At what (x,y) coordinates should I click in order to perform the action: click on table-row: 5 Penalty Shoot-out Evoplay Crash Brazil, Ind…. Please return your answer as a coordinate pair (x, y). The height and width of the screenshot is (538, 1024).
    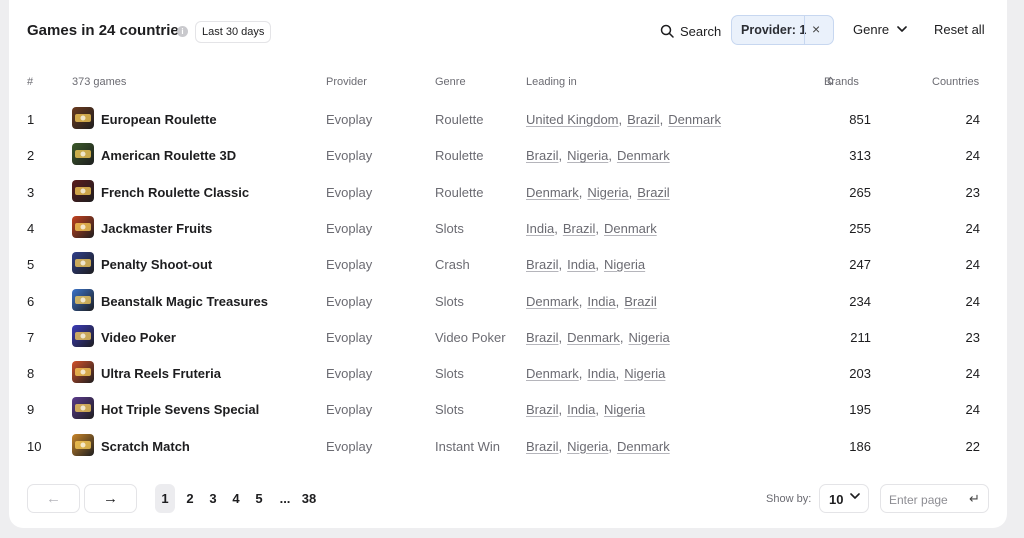
    Looking at the image, I should click on (508, 264).